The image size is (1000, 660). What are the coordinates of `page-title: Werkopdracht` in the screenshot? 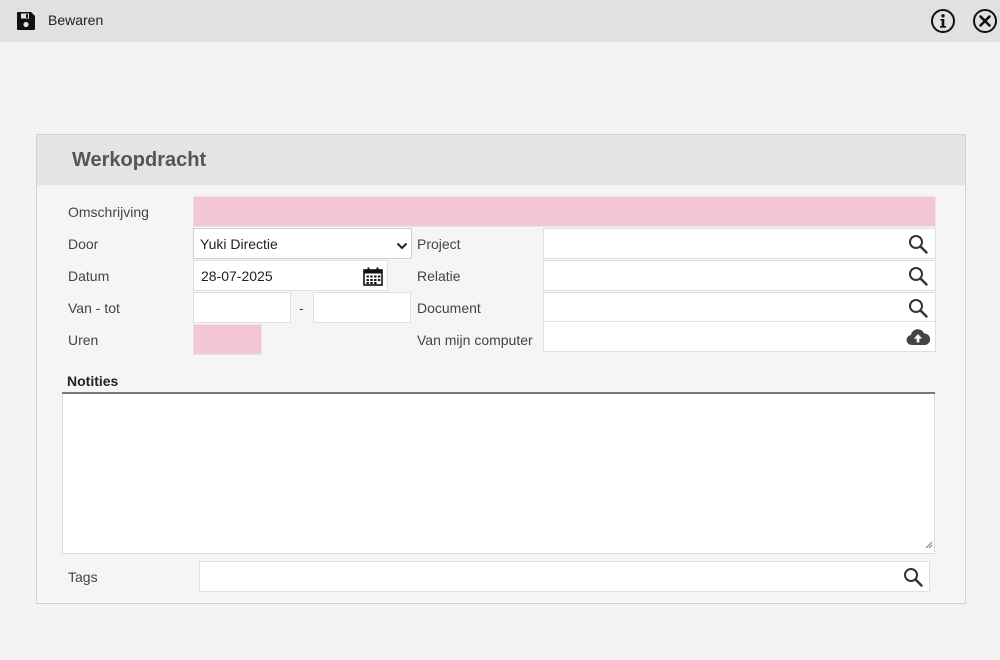 It's located at (139, 160).